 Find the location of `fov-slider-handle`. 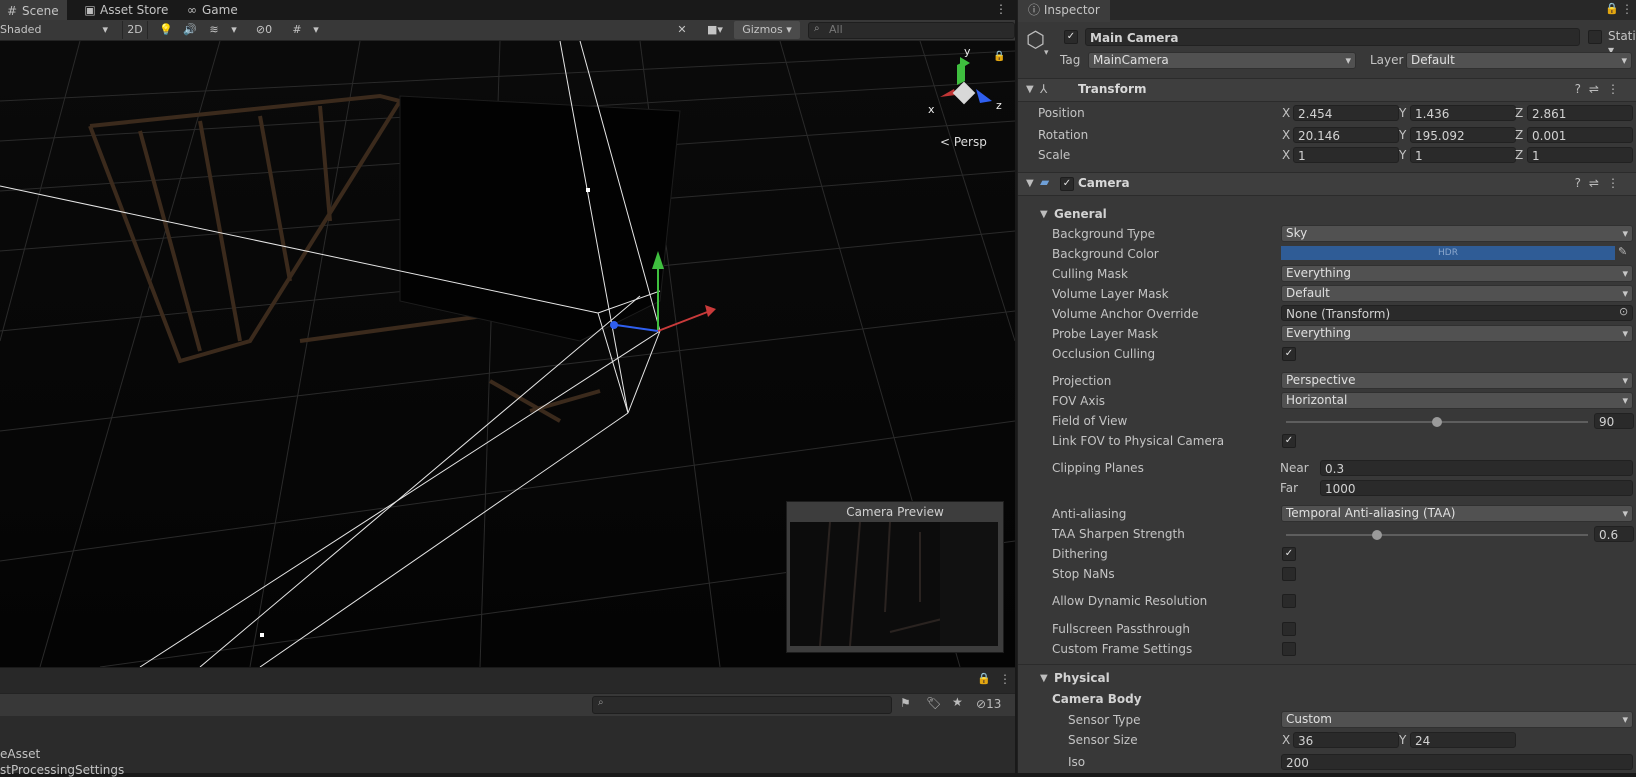

fov-slider-handle is located at coordinates (1437, 422).